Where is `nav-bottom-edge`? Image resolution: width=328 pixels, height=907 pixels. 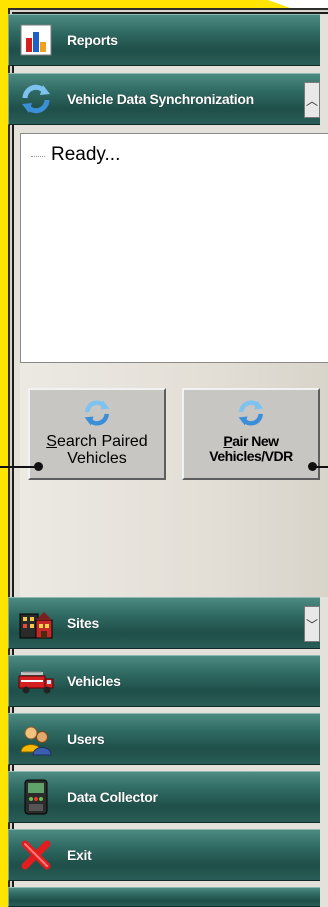
nav-bottom-edge is located at coordinates (164, 897).